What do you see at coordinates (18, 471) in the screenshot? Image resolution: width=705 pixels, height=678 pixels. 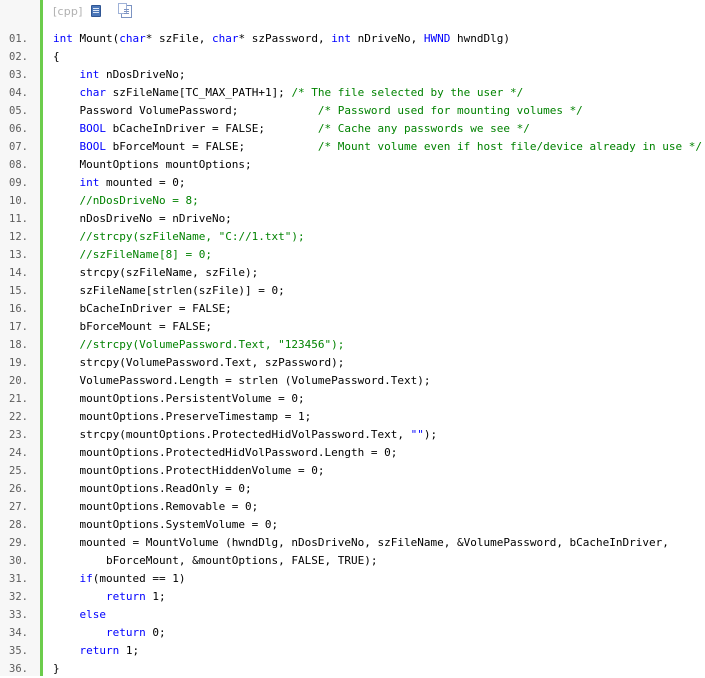 I see `line-number: 25.` at bounding box center [18, 471].